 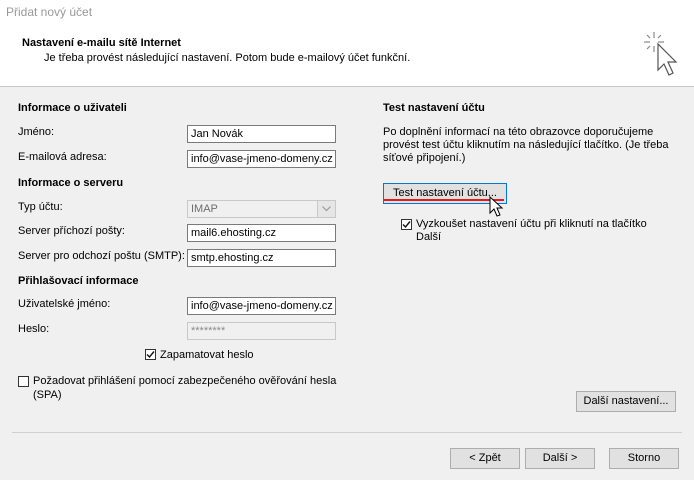 What do you see at coordinates (207, 355) in the screenshot?
I see `remember-password-label: Zapamatovat heslo` at bounding box center [207, 355].